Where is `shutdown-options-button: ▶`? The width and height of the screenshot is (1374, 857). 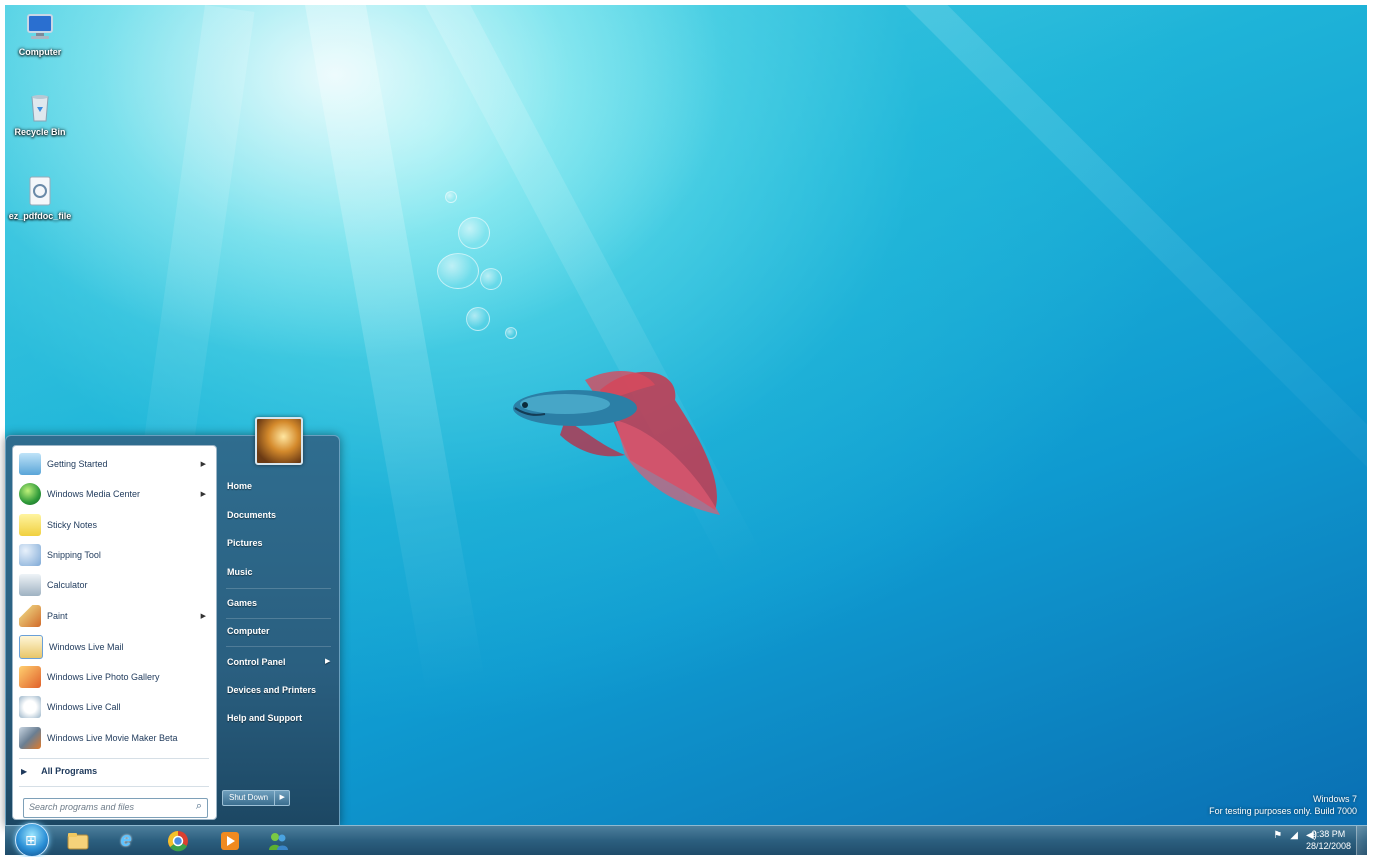 shutdown-options-button: ▶ is located at coordinates (283, 798).